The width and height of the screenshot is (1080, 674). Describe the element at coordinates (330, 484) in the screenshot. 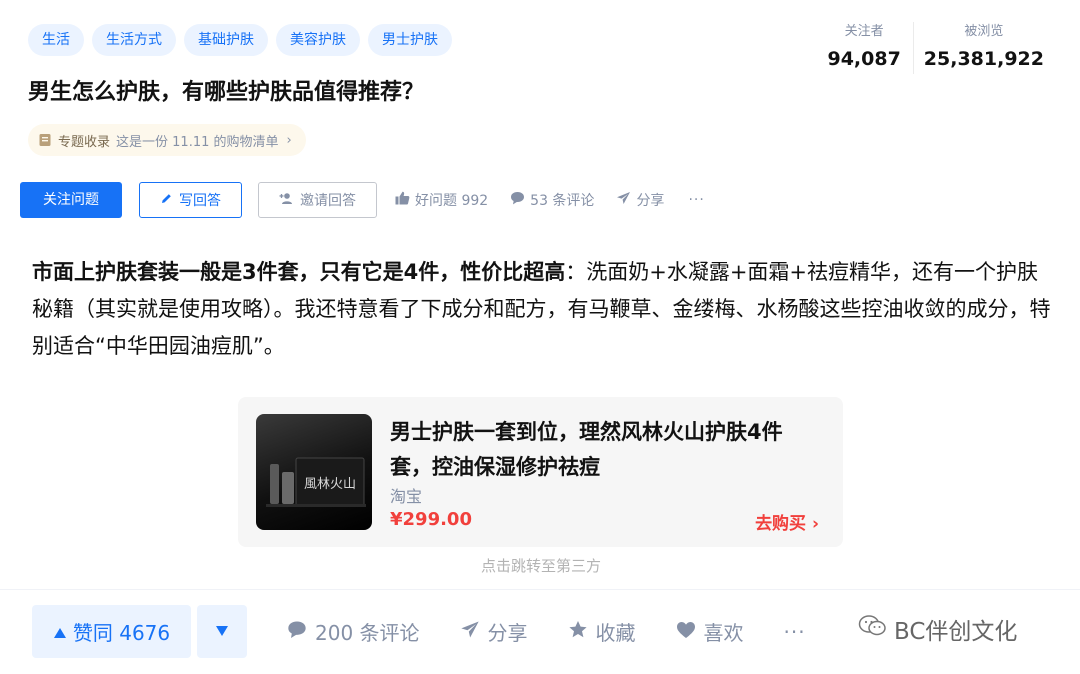

I see `product-image-text: 風林火山` at that location.